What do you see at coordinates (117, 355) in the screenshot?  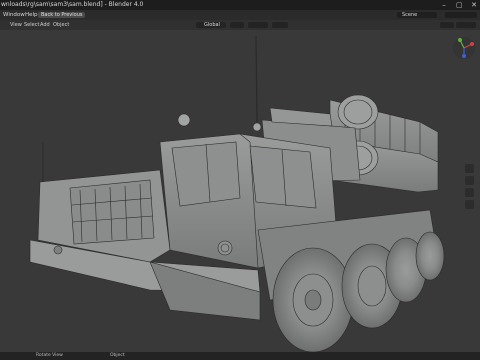 I see `status-object: Object` at bounding box center [117, 355].